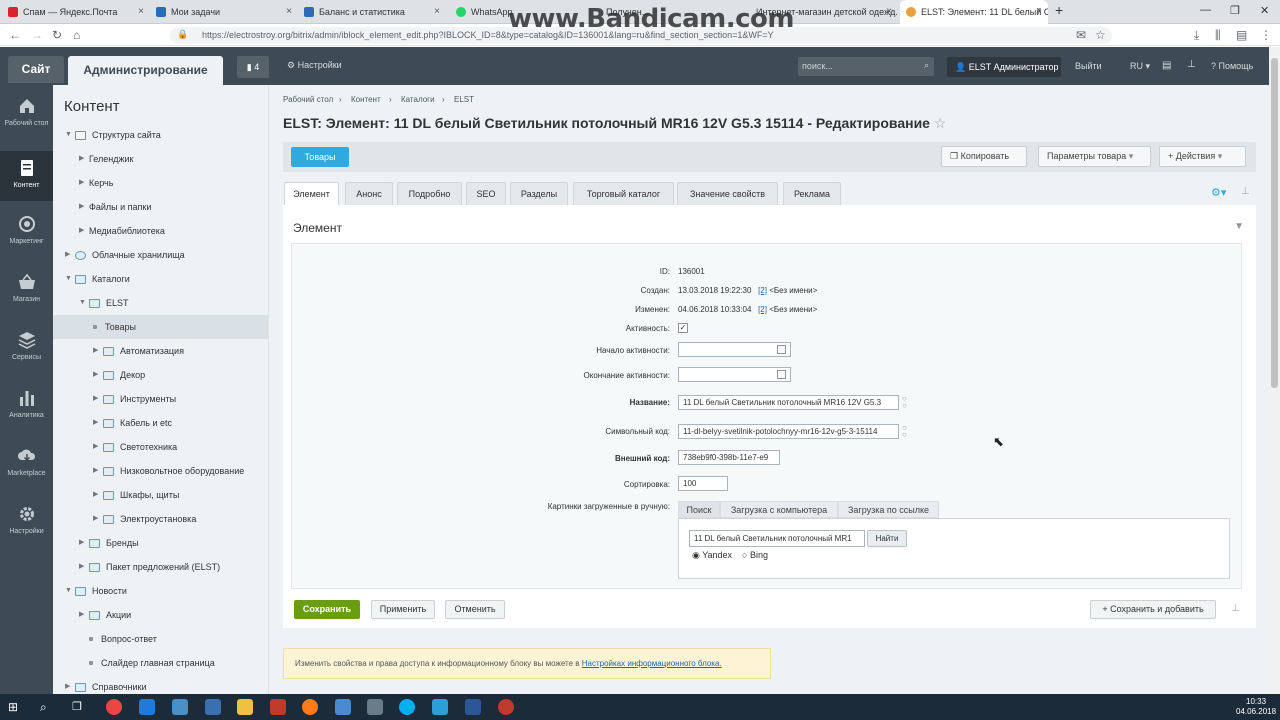 The width and height of the screenshot is (1280, 720). What do you see at coordinates (180, 447) in the screenshot?
I see `tree-item: ▶ Светотехника` at bounding box center [180, 447].